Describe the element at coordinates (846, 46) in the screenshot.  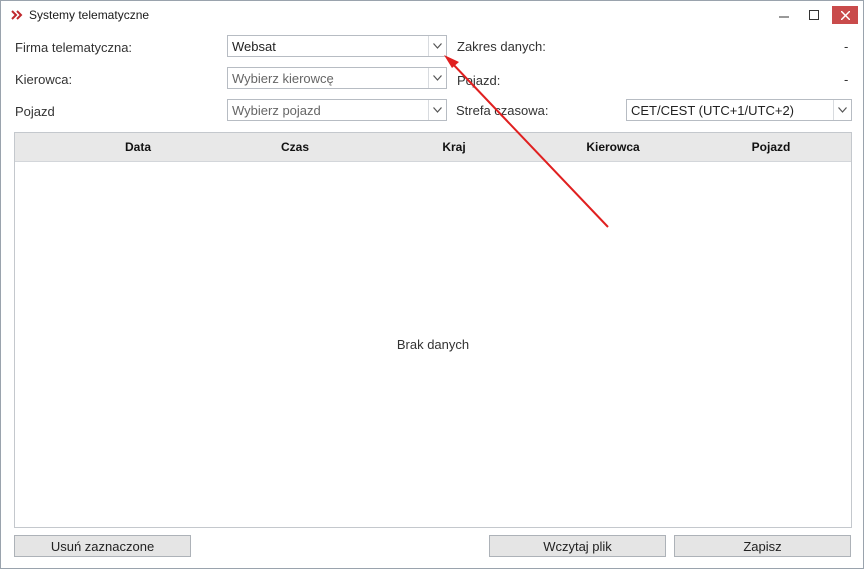
I see `zakres-value: -` at that location.